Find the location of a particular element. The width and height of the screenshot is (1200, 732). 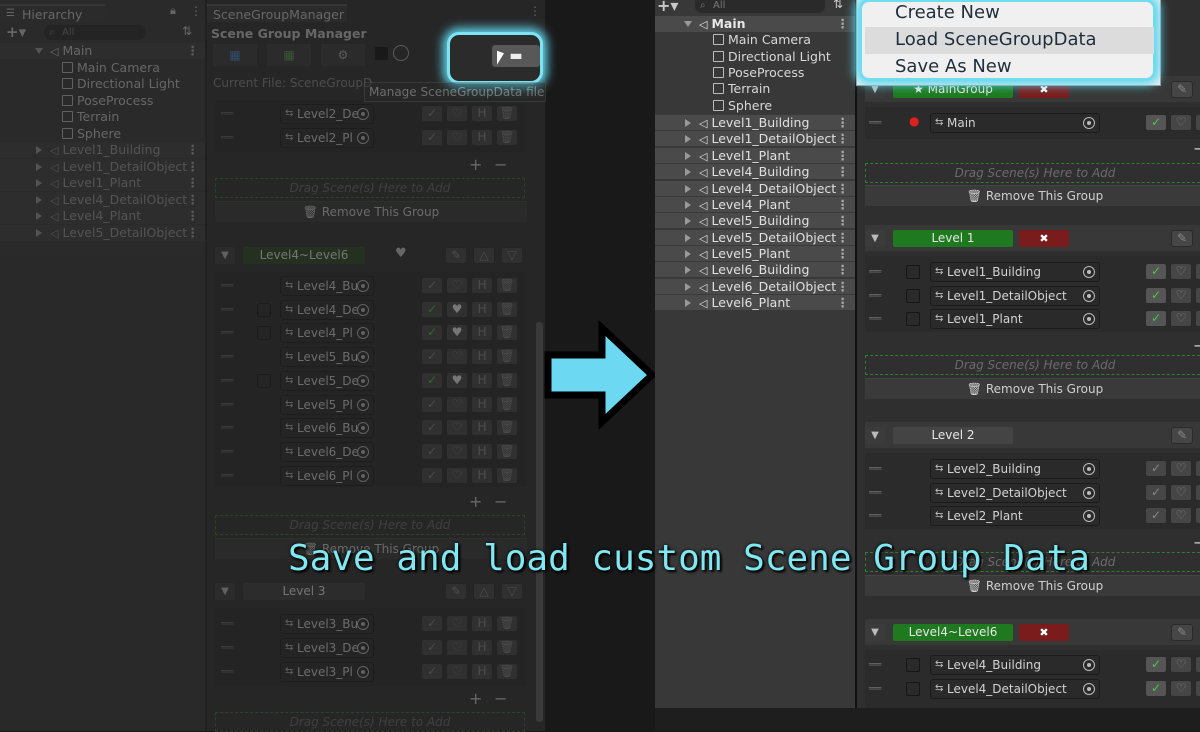

hierarchy-row-object: Sphere is located at coordinates (60, 134).